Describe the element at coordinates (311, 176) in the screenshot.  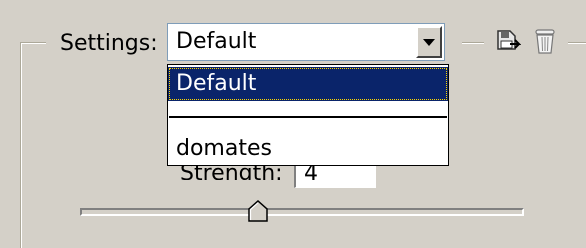
I see `strength-input-value: 4` at that location.